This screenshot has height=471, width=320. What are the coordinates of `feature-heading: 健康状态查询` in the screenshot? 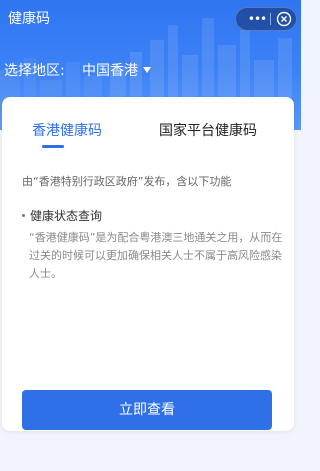 It's located at (62, 216).